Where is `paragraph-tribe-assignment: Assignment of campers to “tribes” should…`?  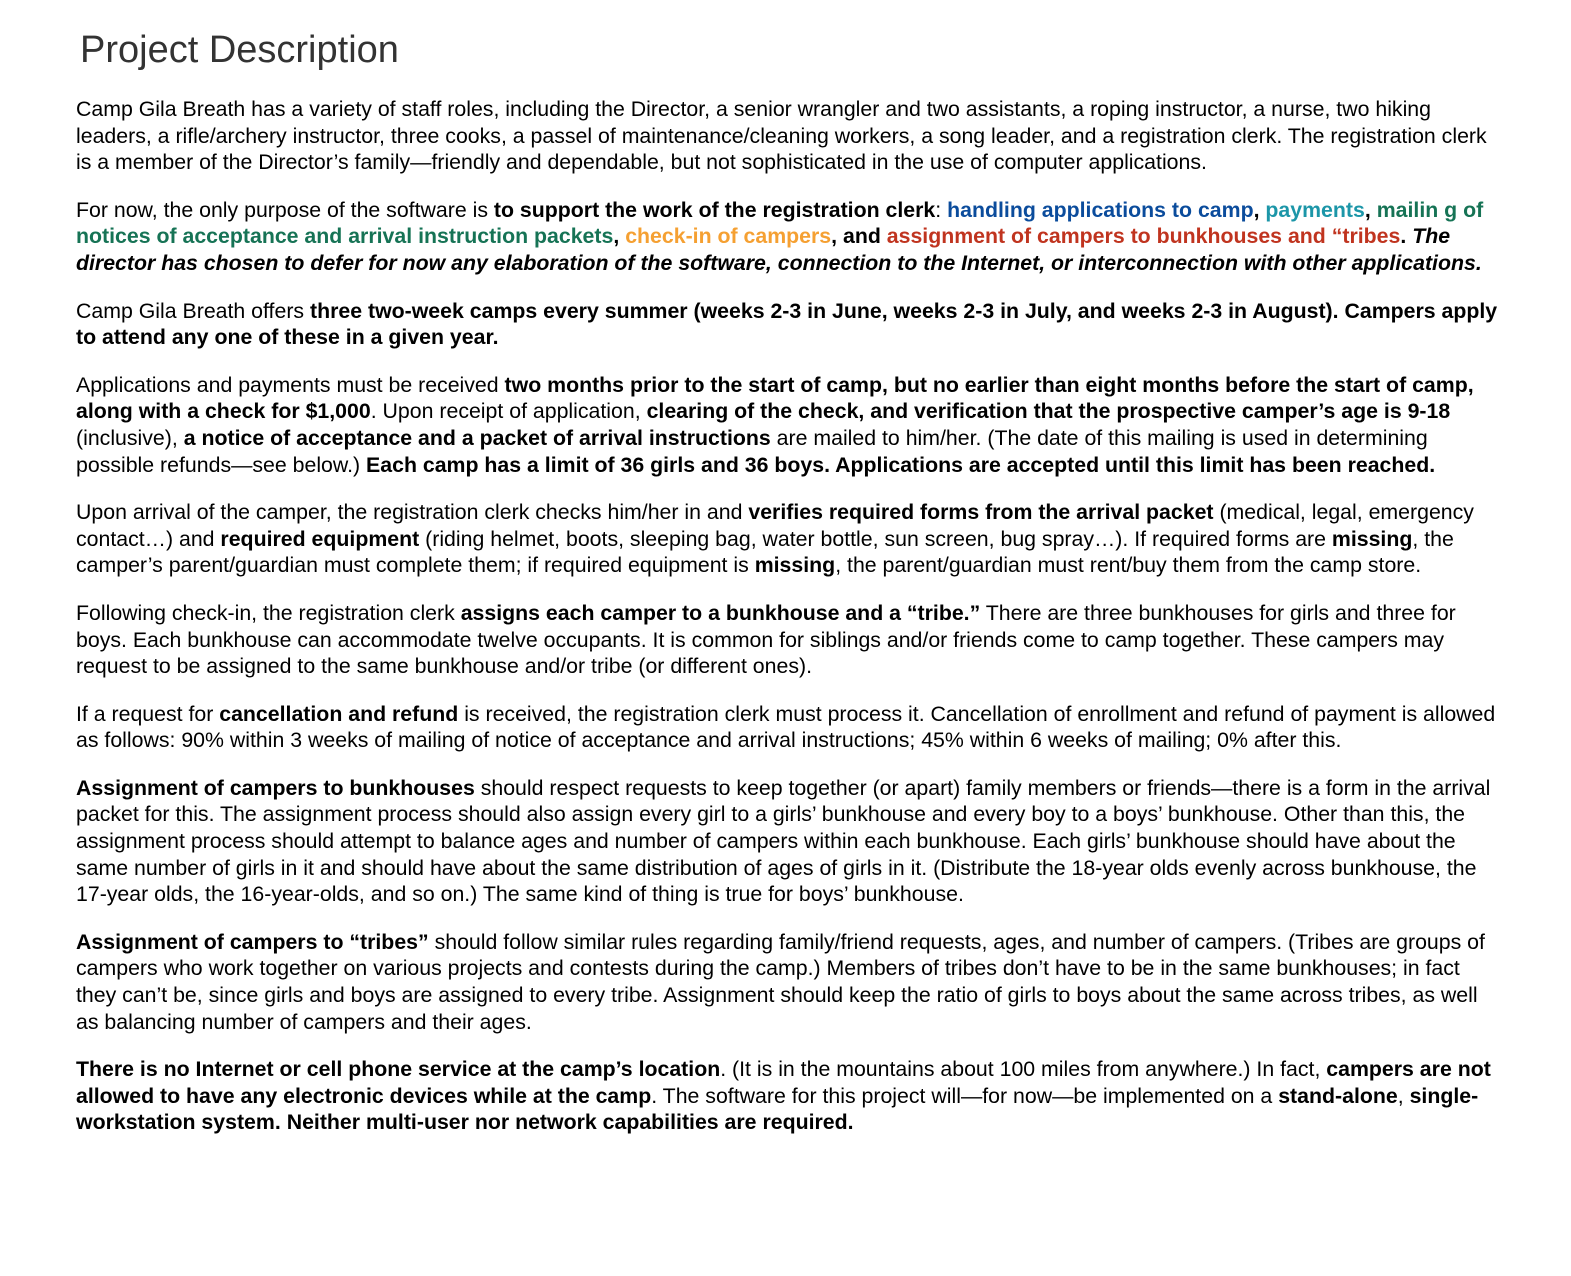
paragraph-tribe-assignment: Assignment of campers to “tribes” should… is located at coordinates (788, 982).